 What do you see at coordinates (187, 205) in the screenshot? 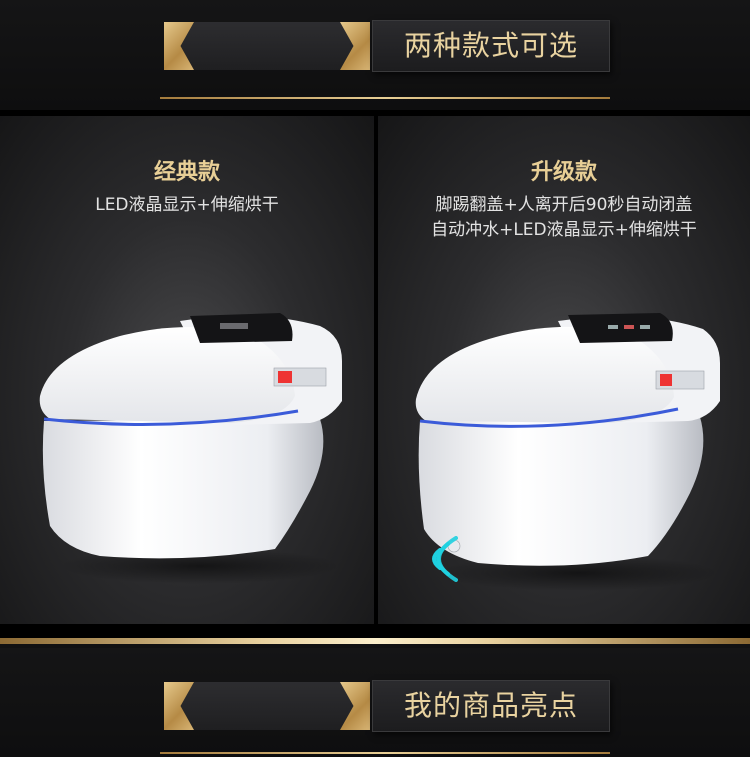
I see `classic-model-features: LED液晶显示+伸缩烘干` at bounding box center [187, 205].